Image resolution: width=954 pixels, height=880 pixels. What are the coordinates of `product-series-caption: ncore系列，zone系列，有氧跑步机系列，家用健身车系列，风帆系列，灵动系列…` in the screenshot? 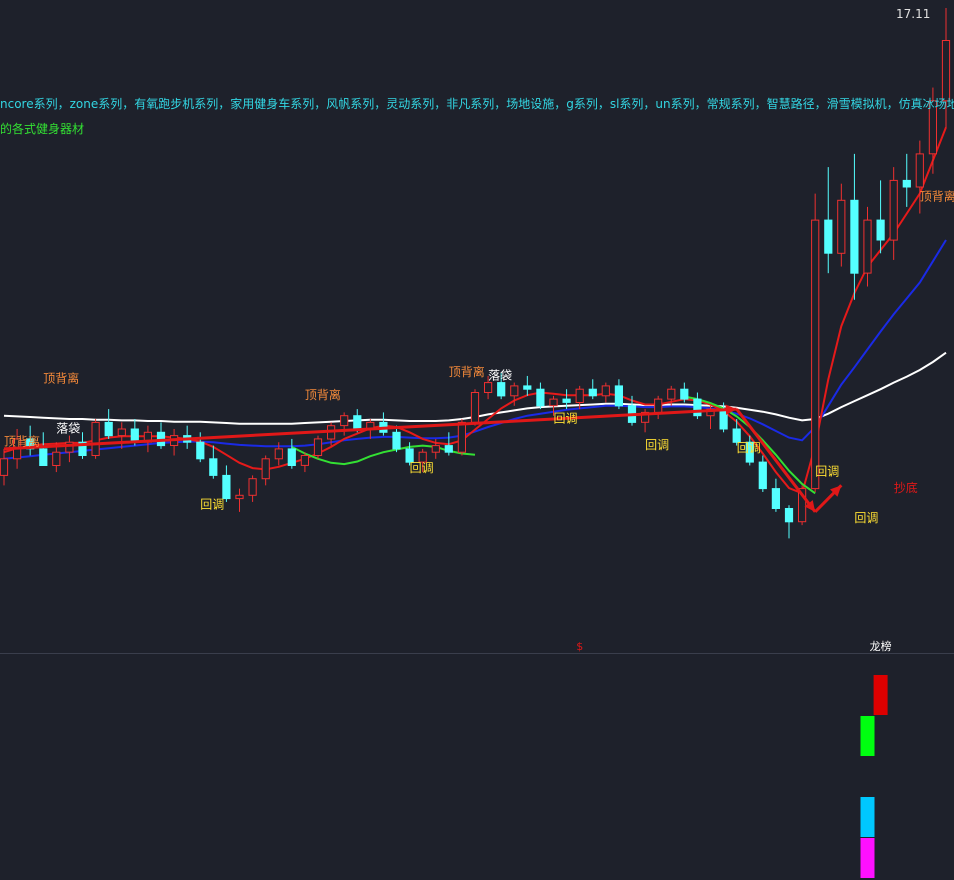 It's located at (477, 104).